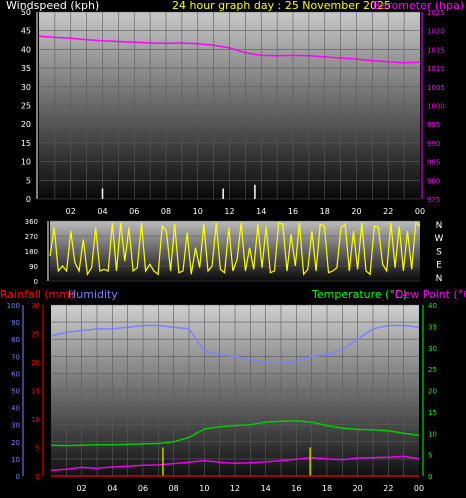 This screenshot has height=498, width=466. What do you see at coordinates (436, 69) in the screenshot?
I see `baro-y-tick: 1010` at bounding box center [436, 69].